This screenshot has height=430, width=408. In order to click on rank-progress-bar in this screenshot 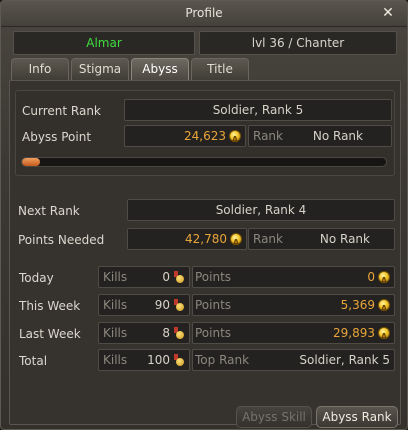, I will do `click(204, 162)`.